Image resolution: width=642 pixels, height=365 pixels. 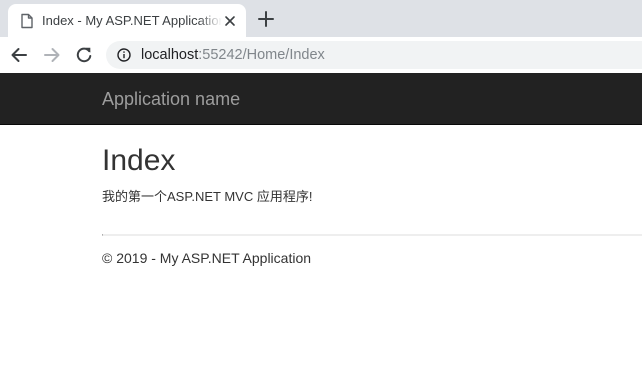 I want to click on browser-toolbar: localhost:55242/Home/Index, so click(x=321, y=55).